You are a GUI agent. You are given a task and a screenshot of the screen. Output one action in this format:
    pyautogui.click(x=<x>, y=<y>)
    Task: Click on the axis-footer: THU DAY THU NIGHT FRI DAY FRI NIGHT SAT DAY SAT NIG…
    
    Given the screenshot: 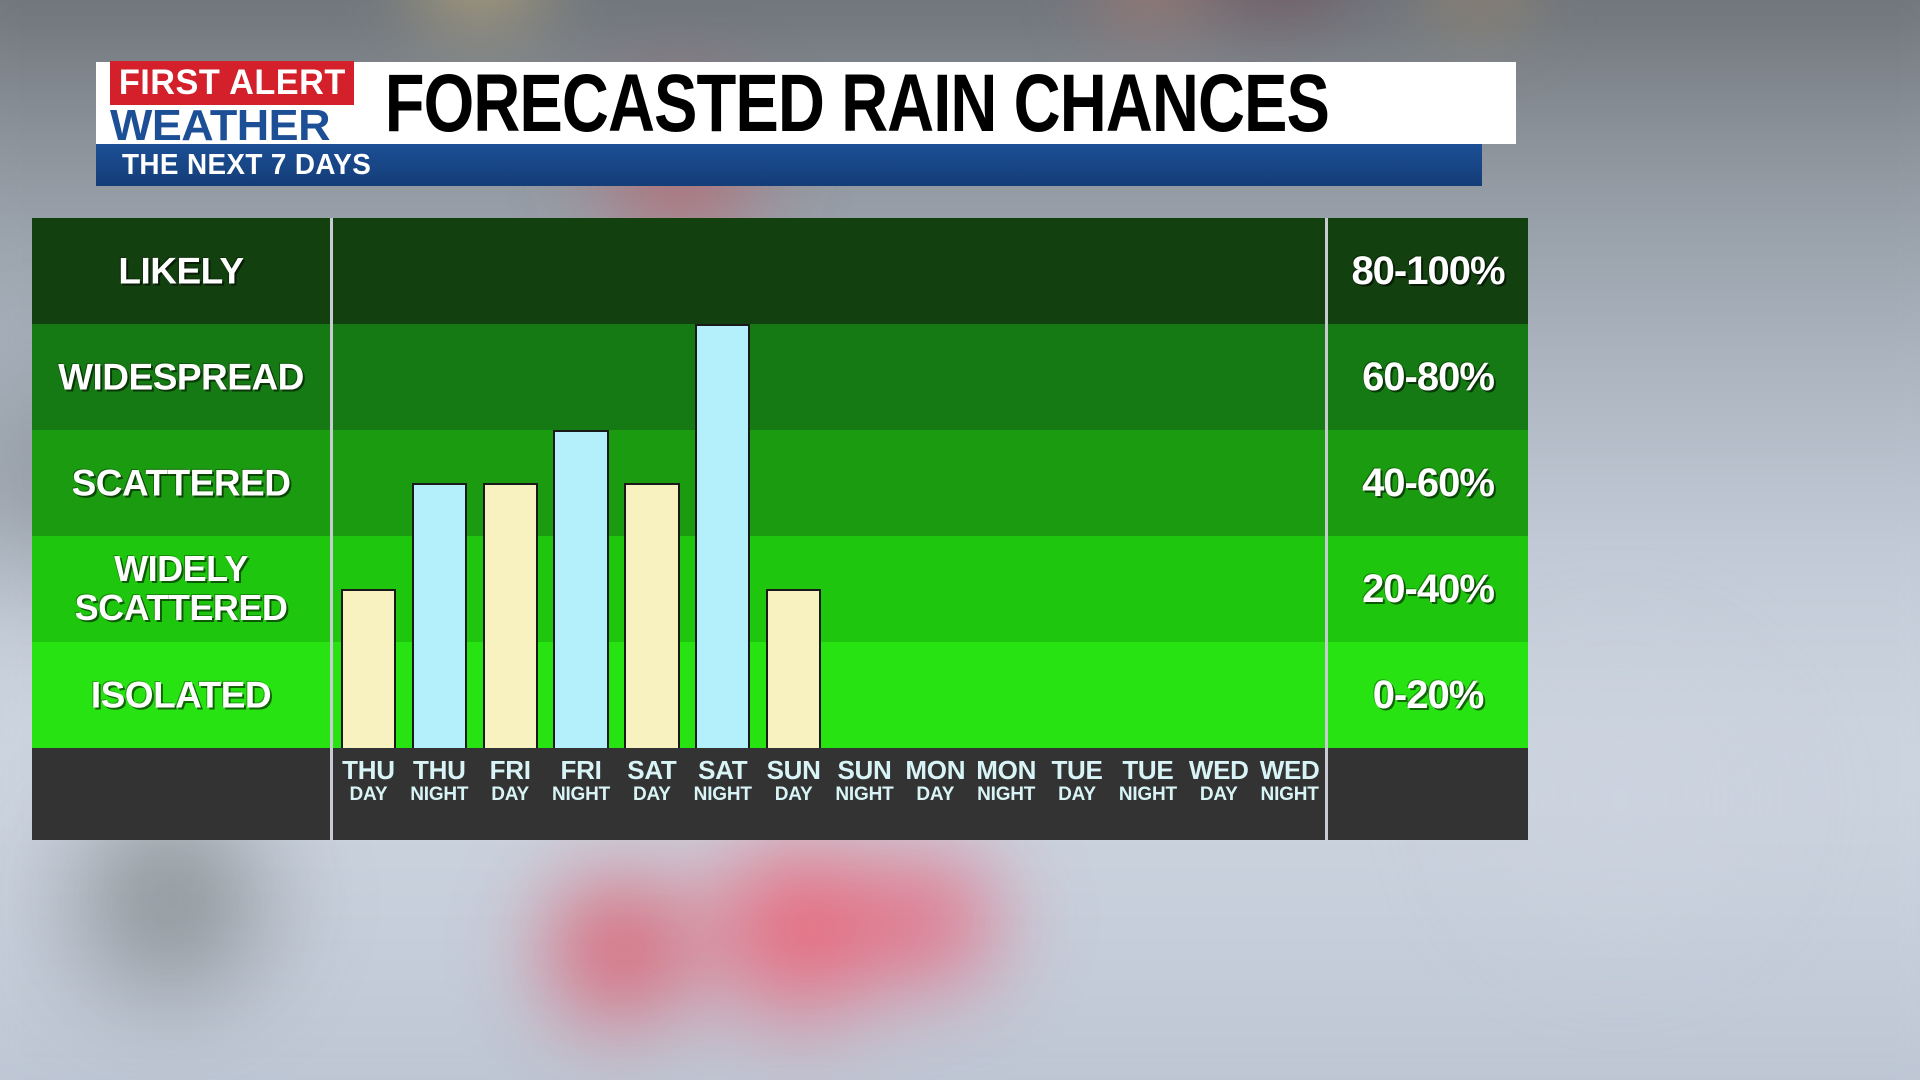 What is the action you would take?
    pyautogui.click(x=780, y=794)
    